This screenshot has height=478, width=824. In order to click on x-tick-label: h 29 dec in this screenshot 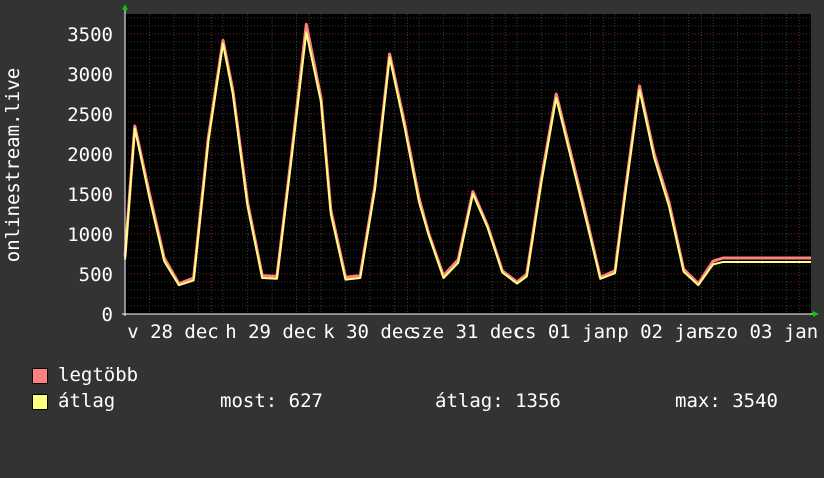, I will do `click(271, 332)`.